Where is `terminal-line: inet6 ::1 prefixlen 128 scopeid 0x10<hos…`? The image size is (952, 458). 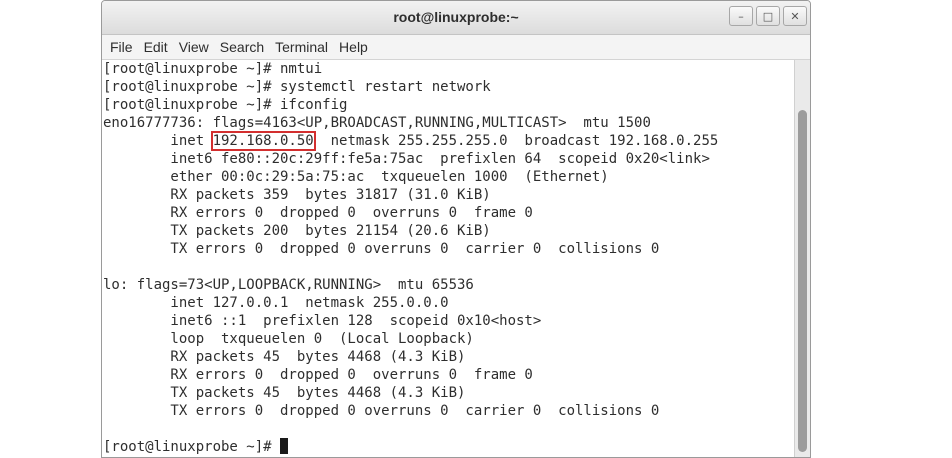
terminal-line: inet6 ::1 prefixlen 128 scopeid 0x10<hos… is located at coordinates (322, 321).